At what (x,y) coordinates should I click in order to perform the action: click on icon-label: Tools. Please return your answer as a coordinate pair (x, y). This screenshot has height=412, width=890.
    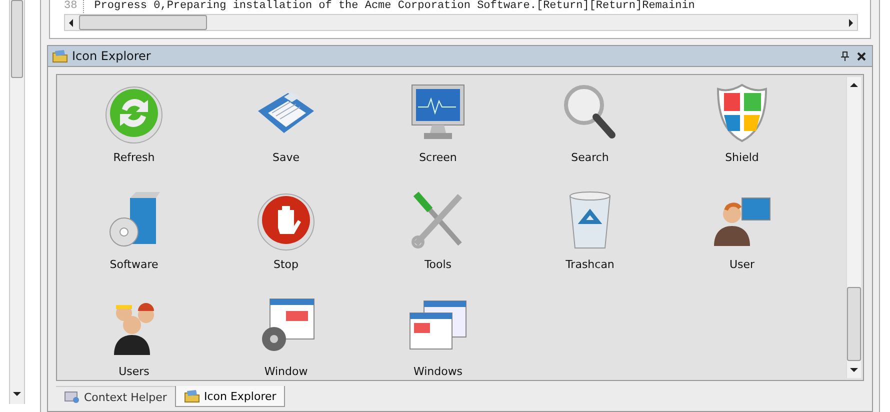
    Looking at the image, I should click on (438, 264).